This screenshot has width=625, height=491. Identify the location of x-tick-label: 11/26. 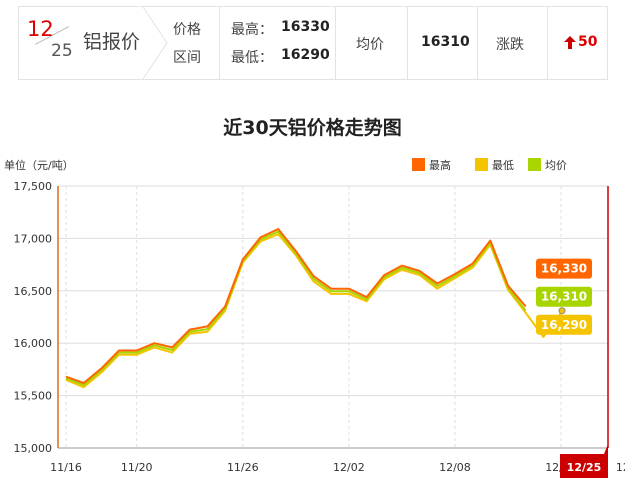
(243, 467).